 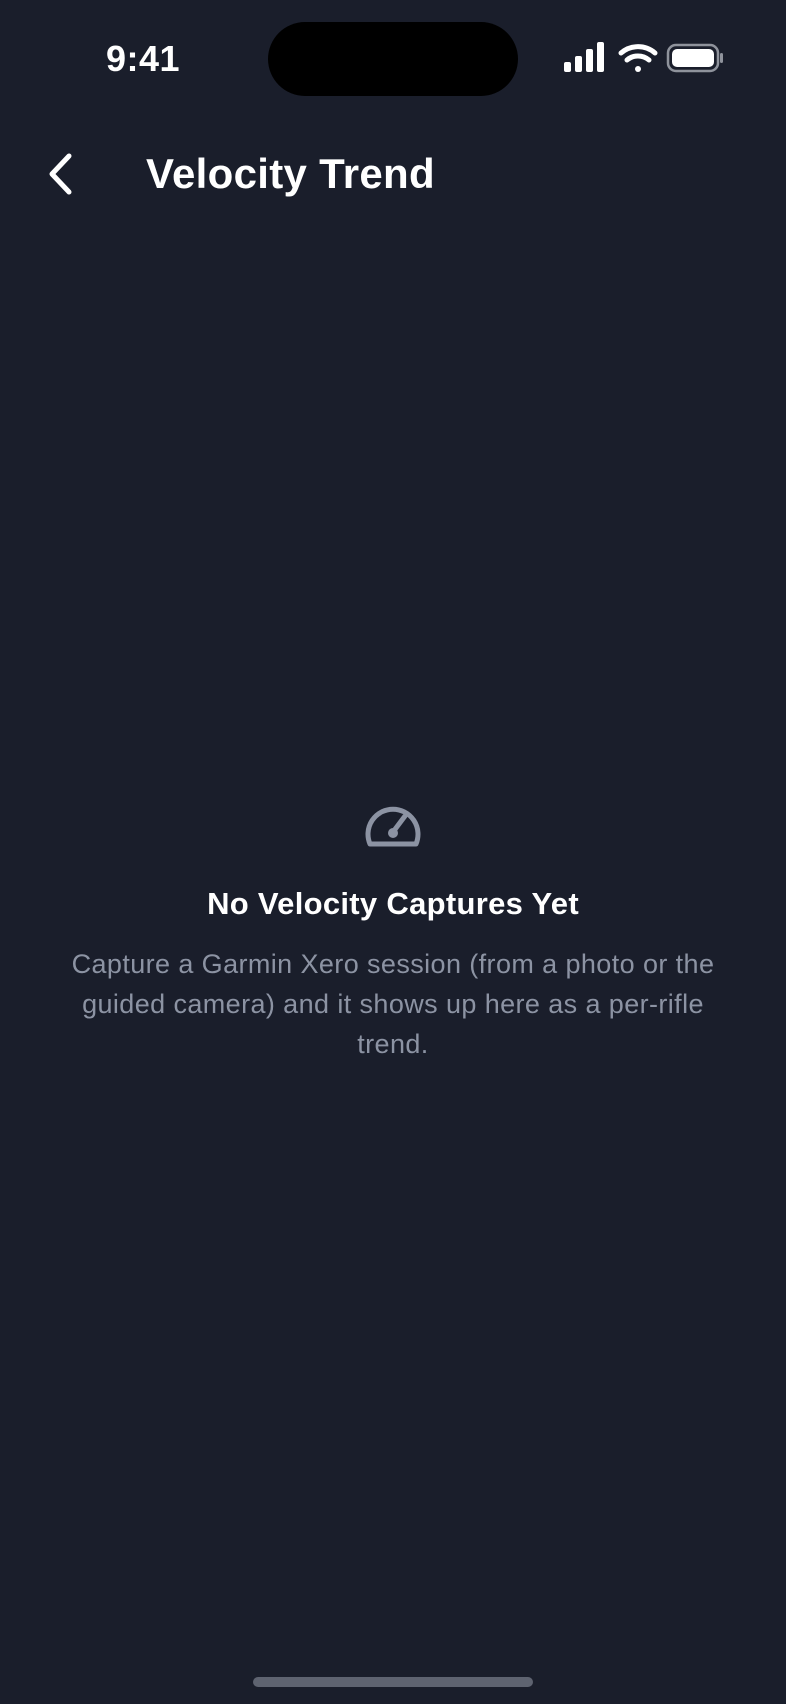 I want to click on page-title: Velocity Trend, so click(x=290, y=173).